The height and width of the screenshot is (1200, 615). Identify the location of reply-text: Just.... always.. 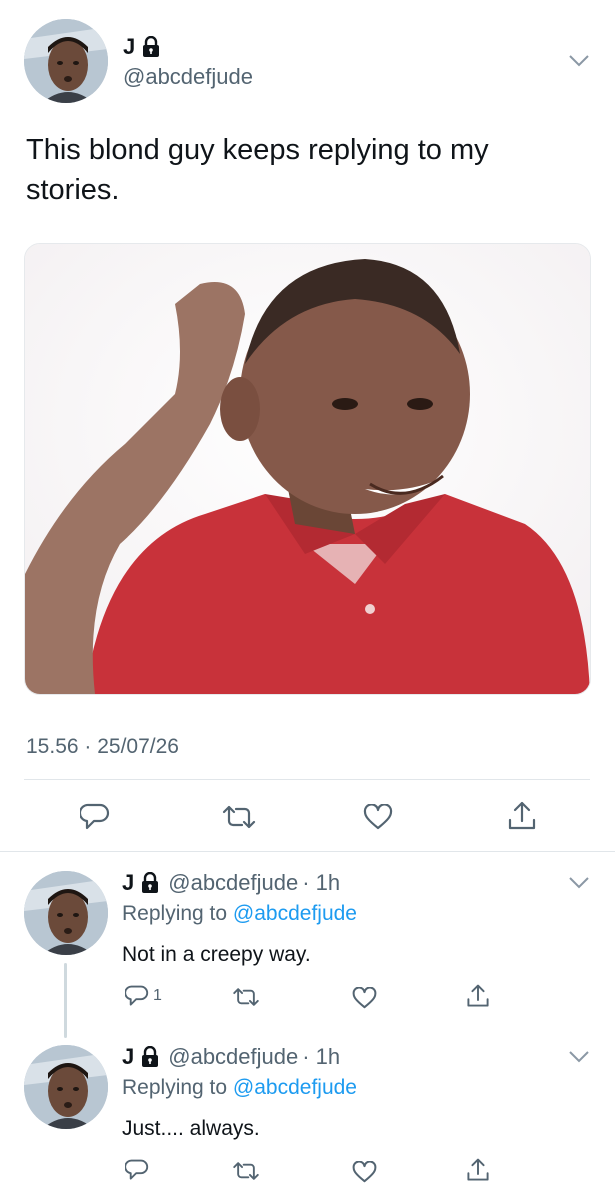
(191, 1128).